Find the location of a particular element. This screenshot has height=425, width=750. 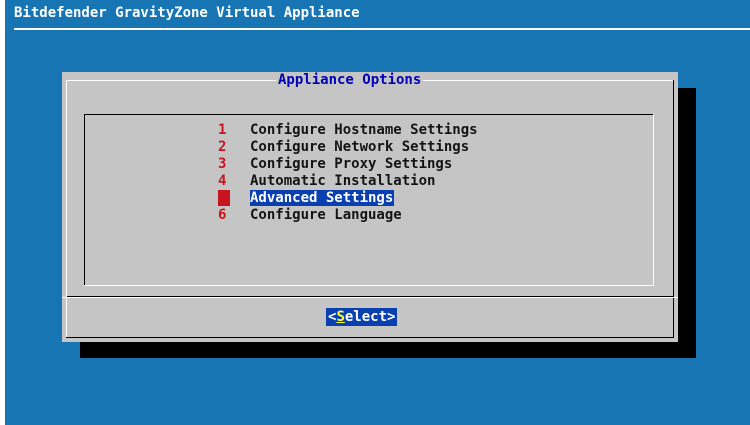

dialog-frame-right is located at coordinates (673, 209).